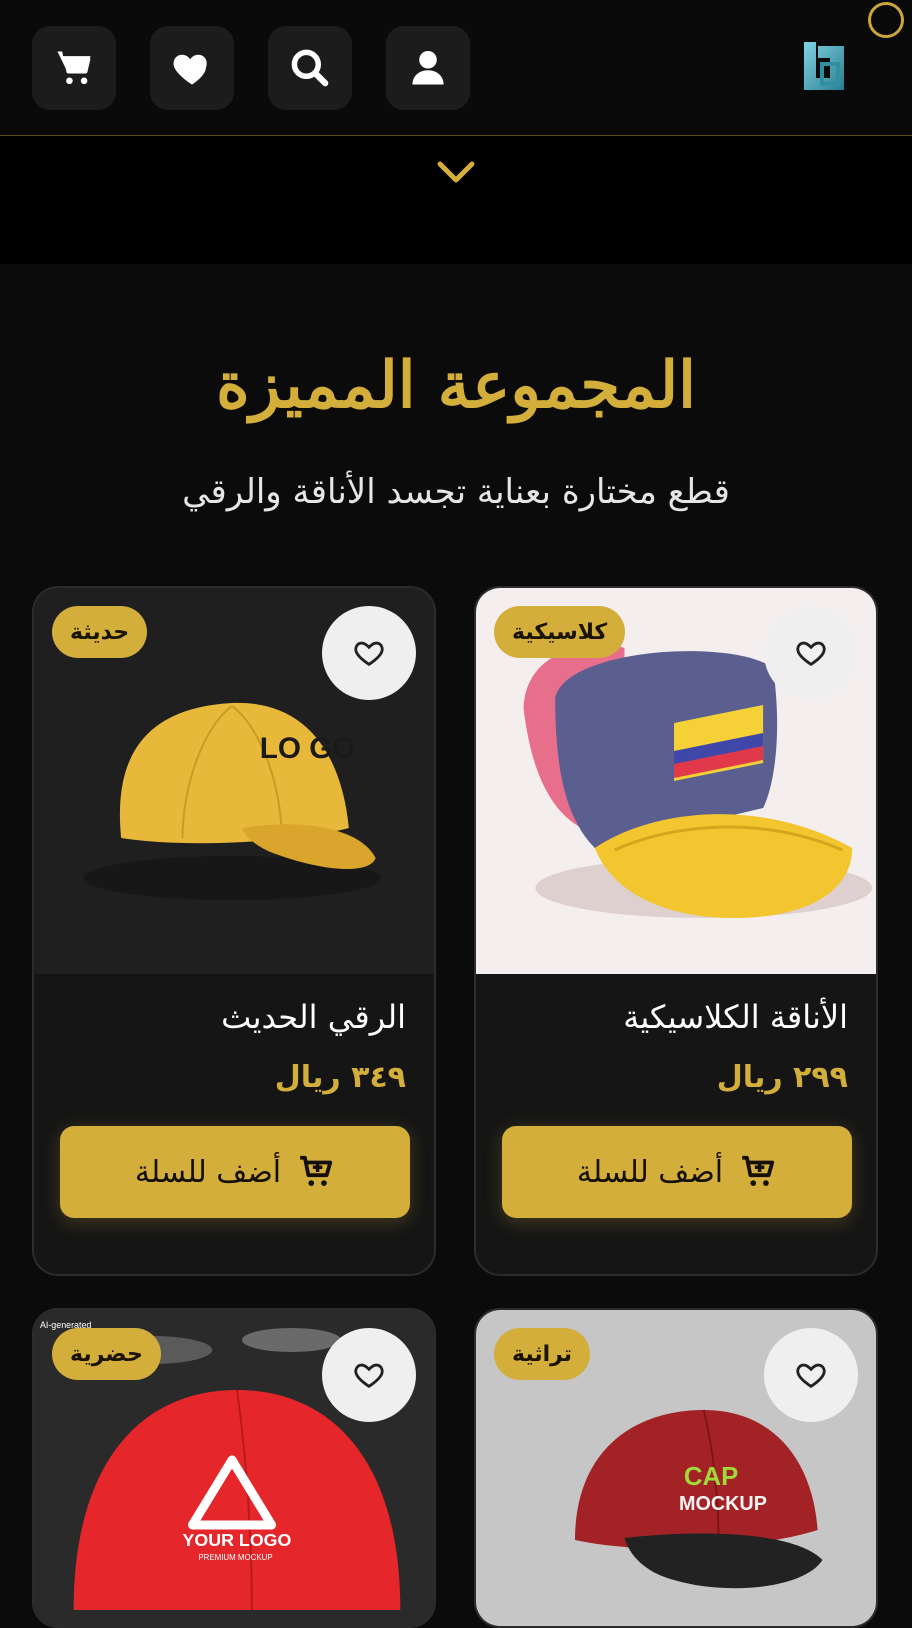 This screenshot has width=912, height=1628. I want to click on heart-icon, so click(190, 69).